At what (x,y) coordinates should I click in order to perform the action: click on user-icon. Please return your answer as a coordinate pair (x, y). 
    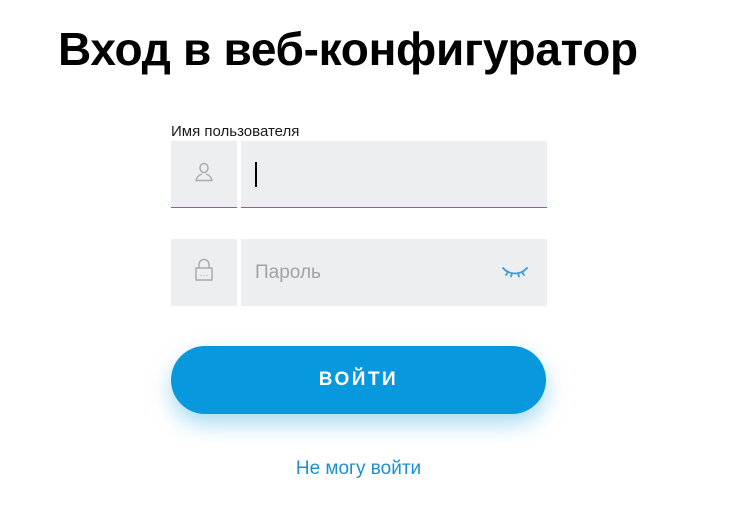
    Looking at the image, I should click on (204, 174).